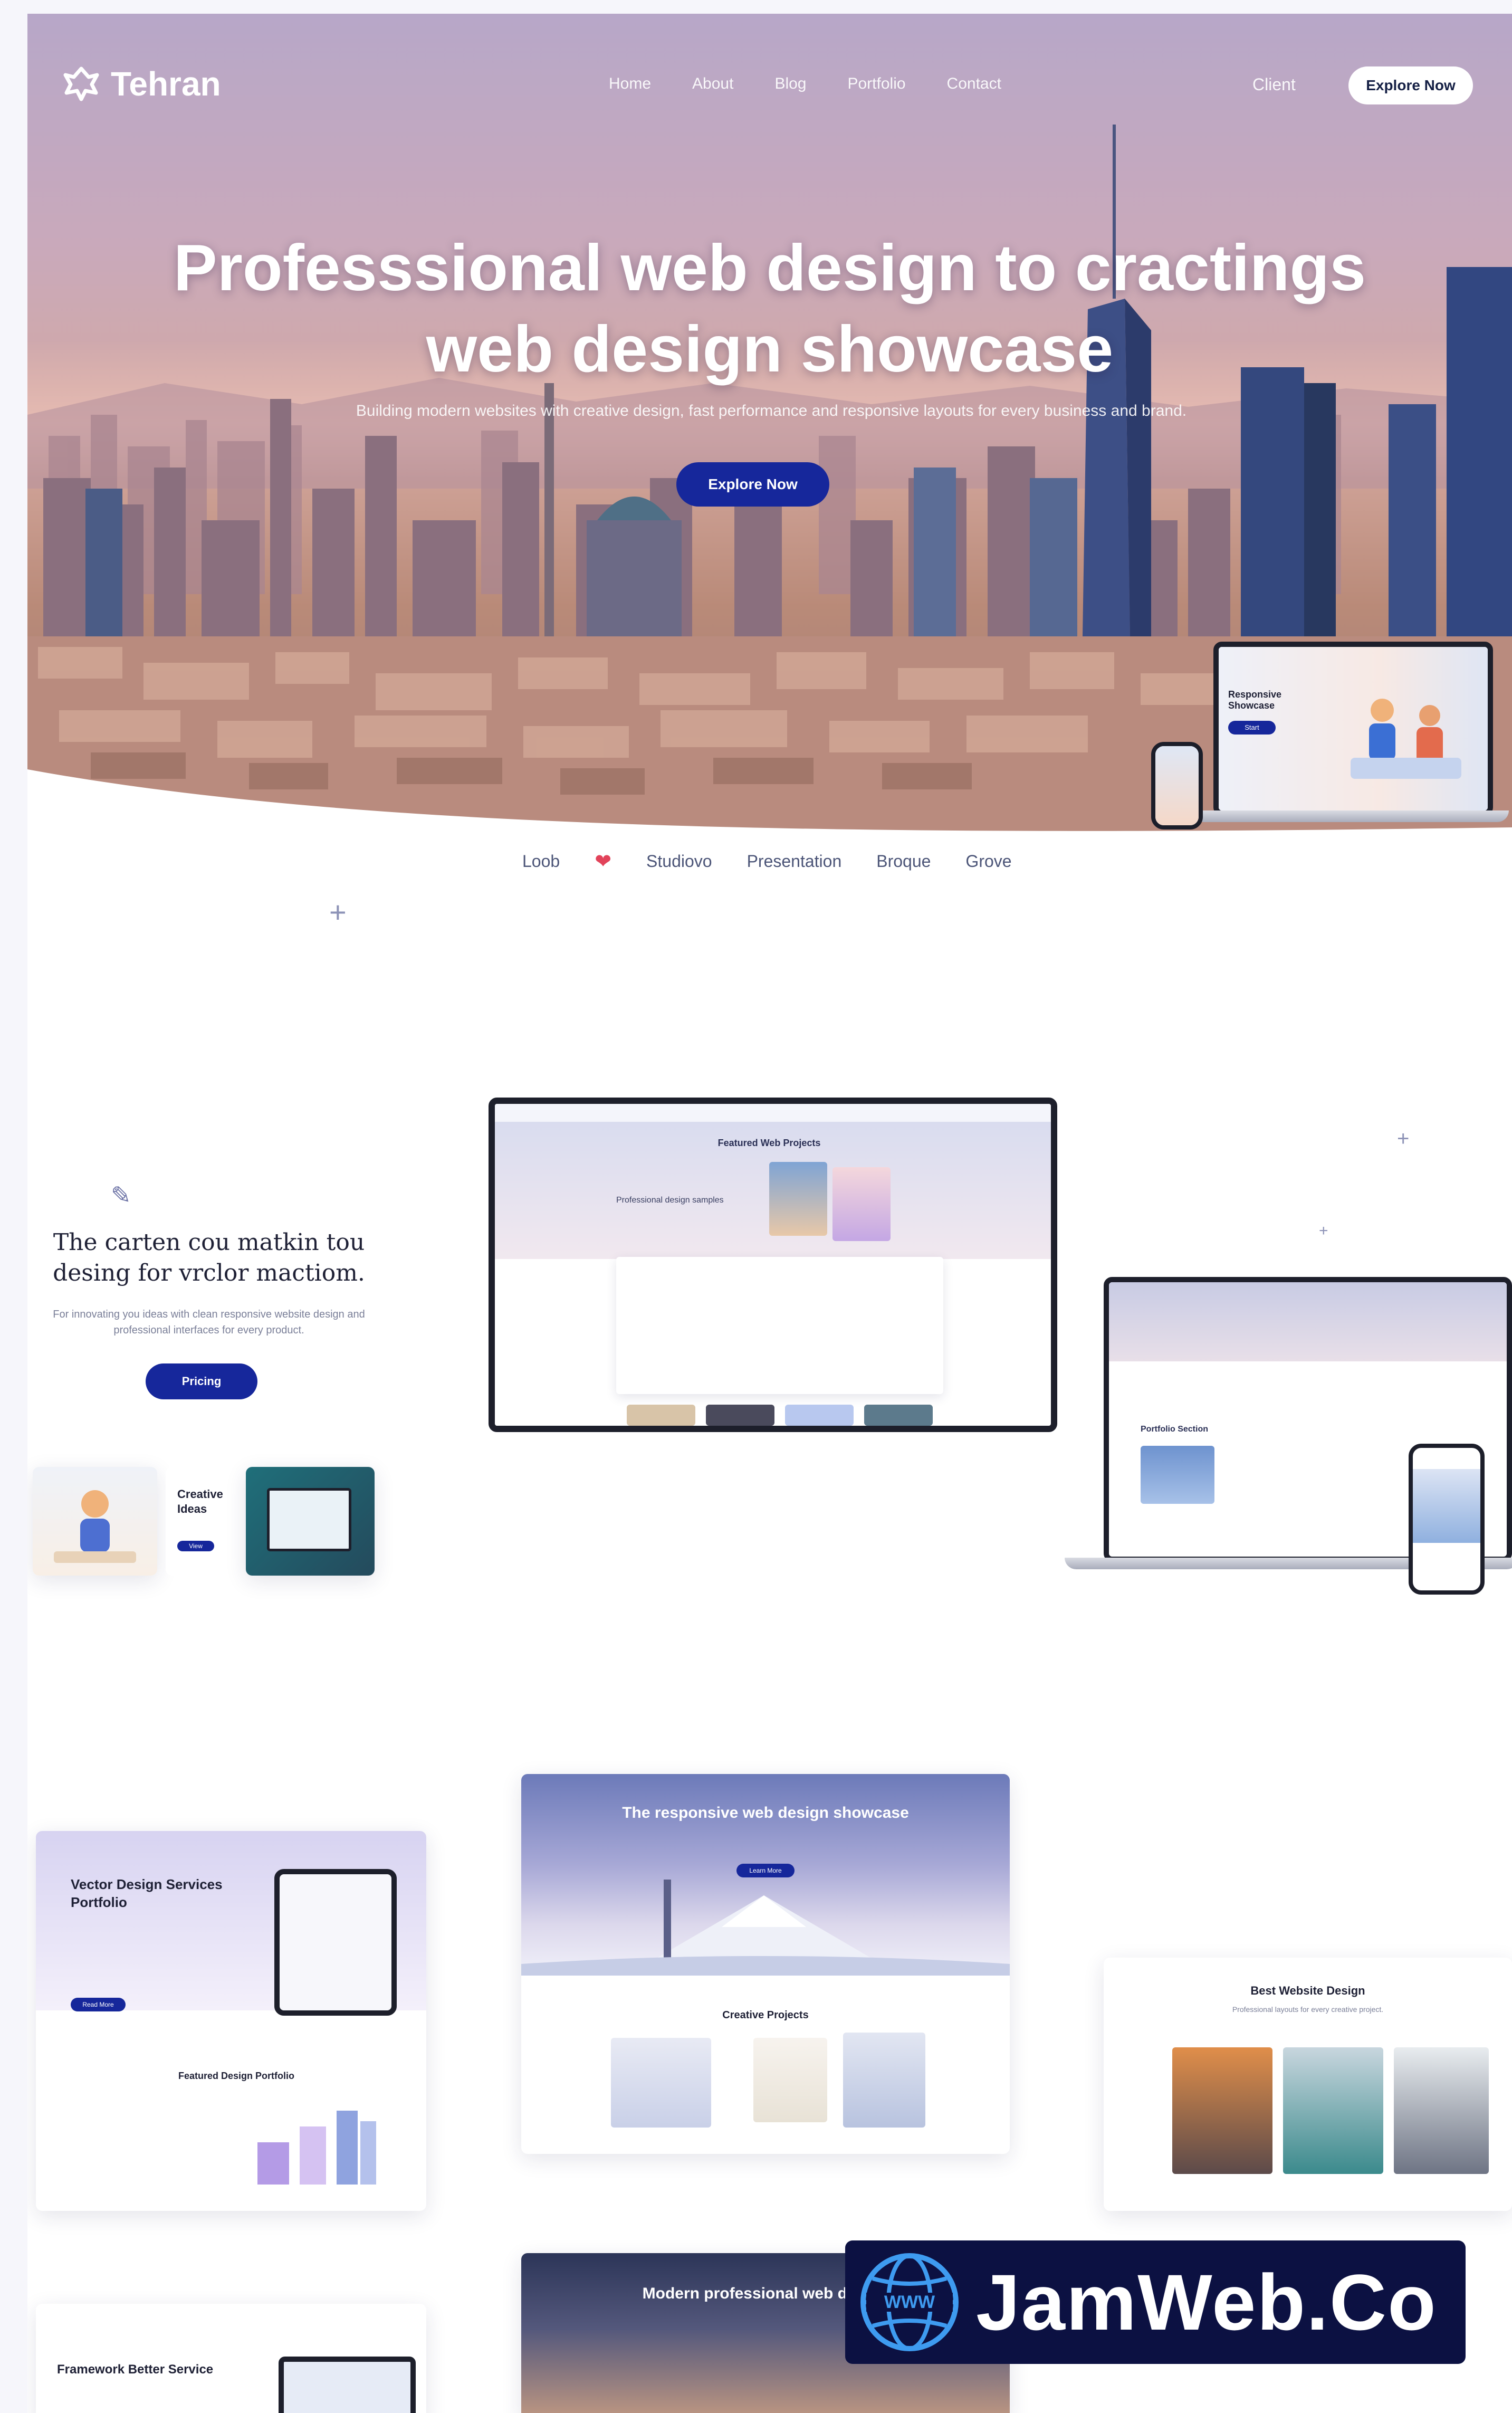 The width and height of the screenshot is (1512, 2413). I want to click on showcase-phone-mockup, so click(1447, 1519).